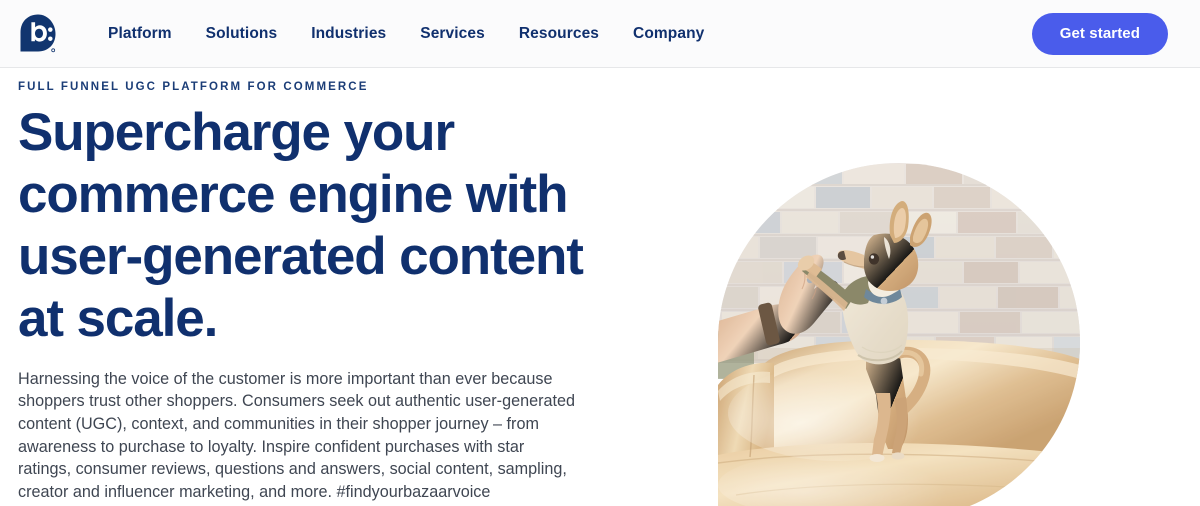 This screenshot has height=506, width=1200. I want to click on bazaarvoice-b-colon-logo, so click(38, 34).